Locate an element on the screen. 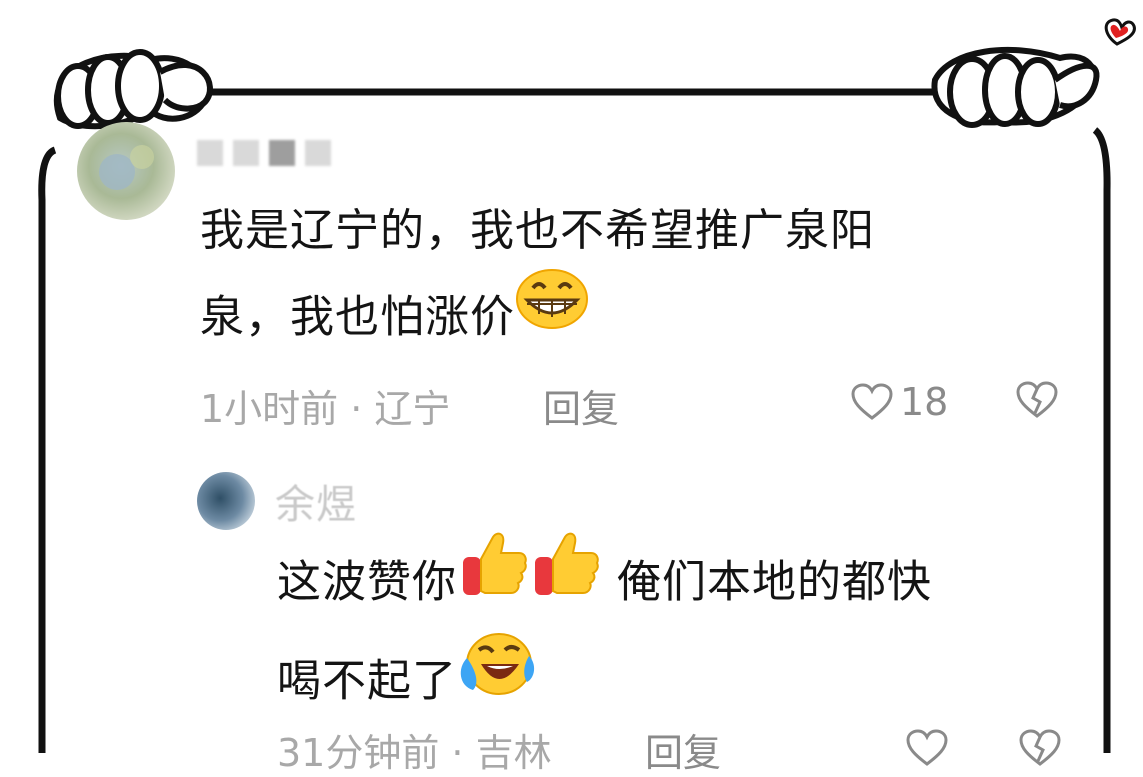 The width and height of the screenshot is (1143, 777). like-button: 18 is located at coordinates (899, 402).